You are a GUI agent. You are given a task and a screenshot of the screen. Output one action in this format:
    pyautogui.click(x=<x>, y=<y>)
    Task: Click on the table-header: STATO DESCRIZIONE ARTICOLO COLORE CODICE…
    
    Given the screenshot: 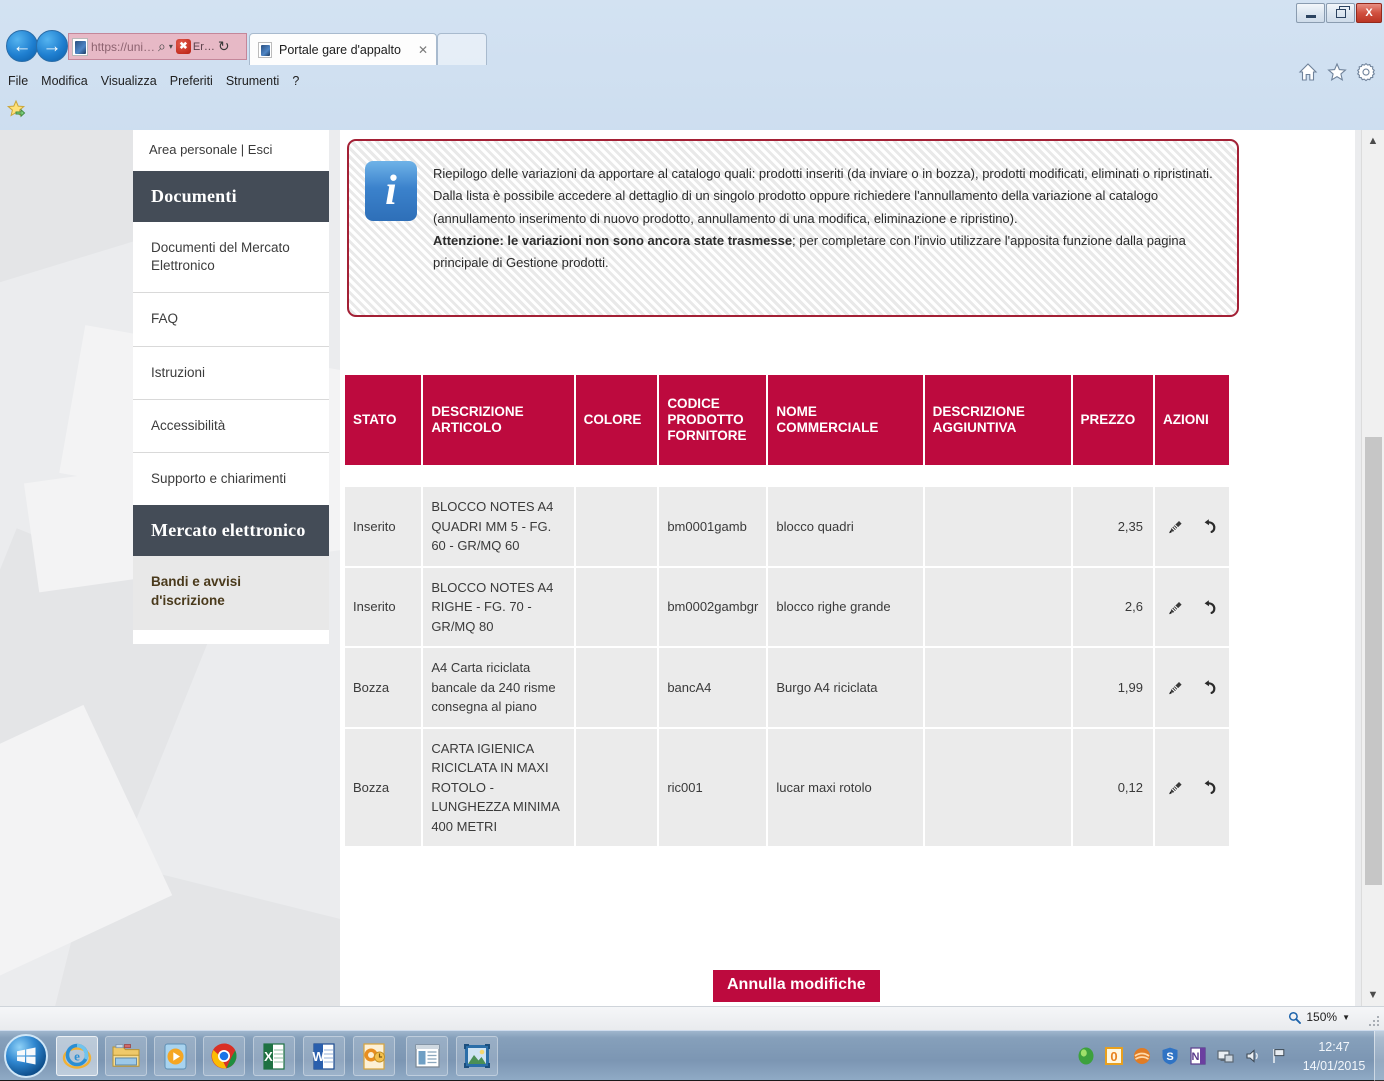 What is the action you would take?
    pyautogui.click(x=787, y=420)
    